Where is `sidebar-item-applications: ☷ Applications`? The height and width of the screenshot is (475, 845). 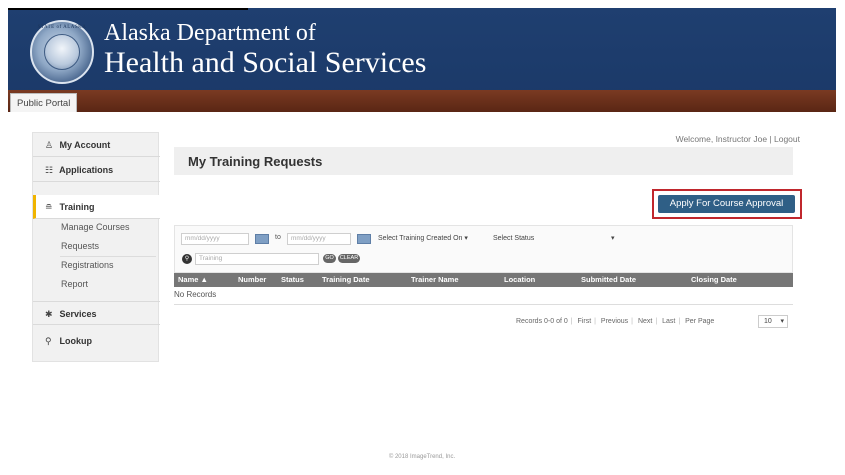 sidebar-item-applications: ☷ Applications is located at coordinates (96, 170).